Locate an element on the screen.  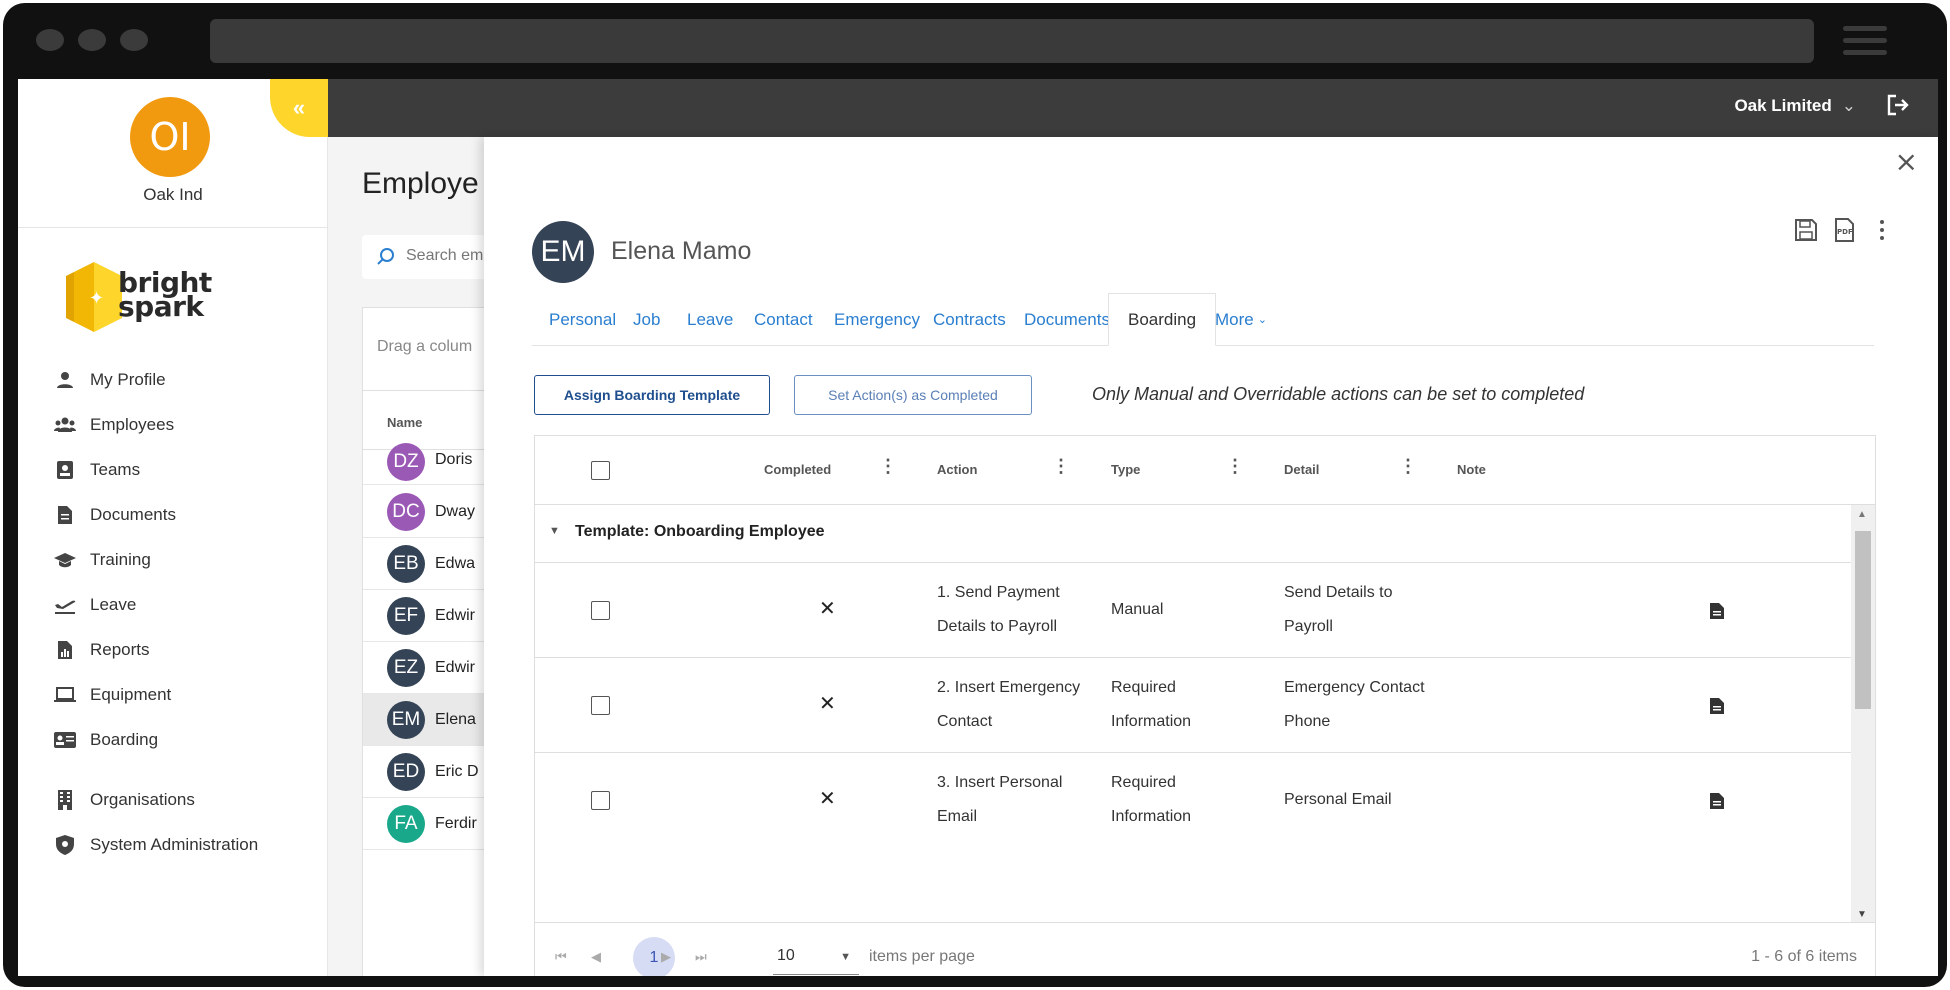
group-row: ▼ Template: Onboarding Employee is located at coordinates (1205, 534).